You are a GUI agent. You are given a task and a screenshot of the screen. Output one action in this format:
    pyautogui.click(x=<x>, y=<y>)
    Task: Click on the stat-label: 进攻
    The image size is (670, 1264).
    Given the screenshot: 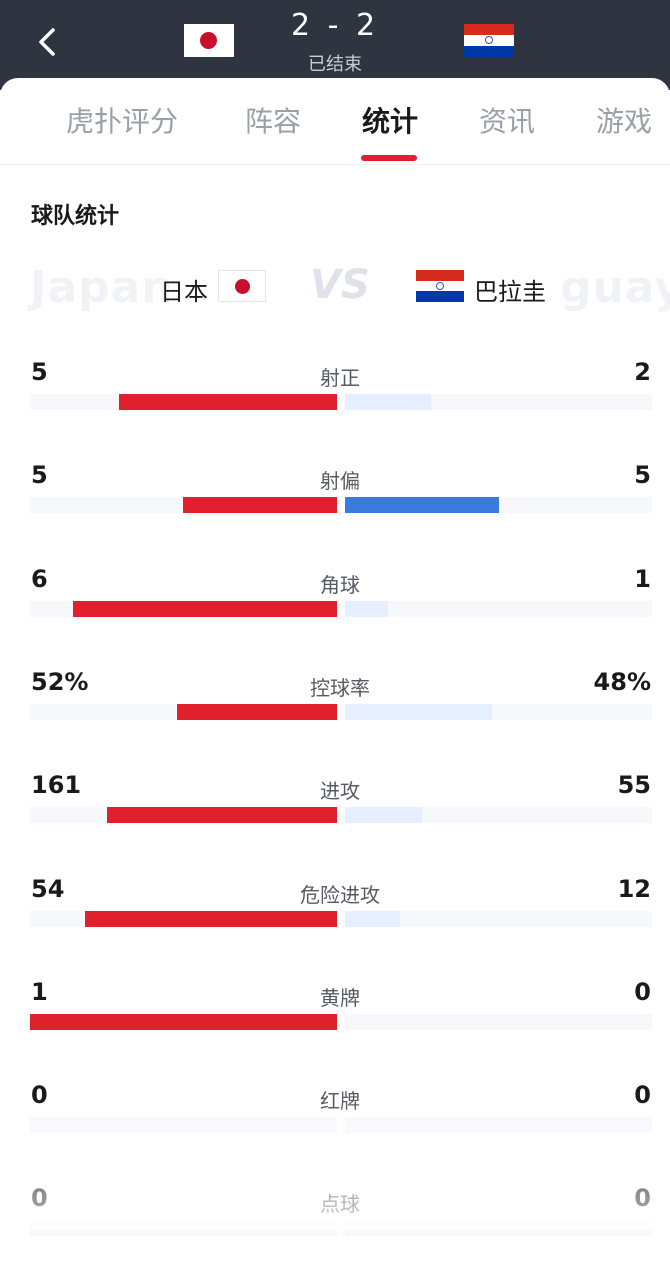 What is the action you would take?
    pyautogui.click(x=340, y=791)
    